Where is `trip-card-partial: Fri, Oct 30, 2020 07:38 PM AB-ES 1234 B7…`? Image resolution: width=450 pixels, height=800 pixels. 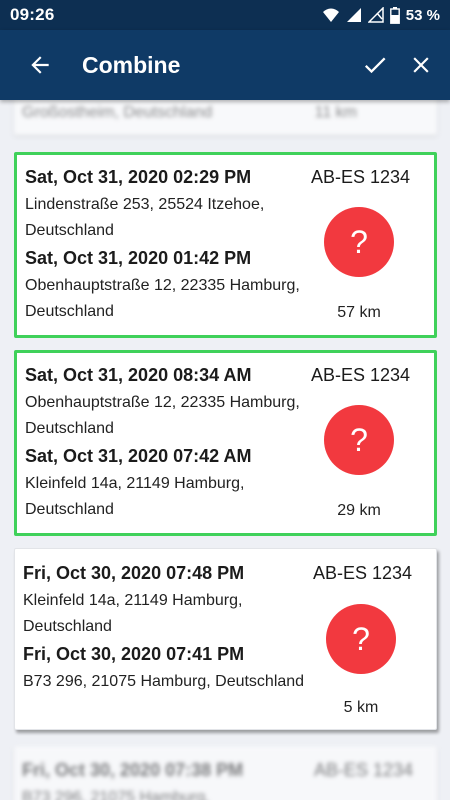 trip-card-partial: Fri, Oct 30, 2020 07:38 PM AB-ES 1234 B7… is located at coordinates (225, 773).